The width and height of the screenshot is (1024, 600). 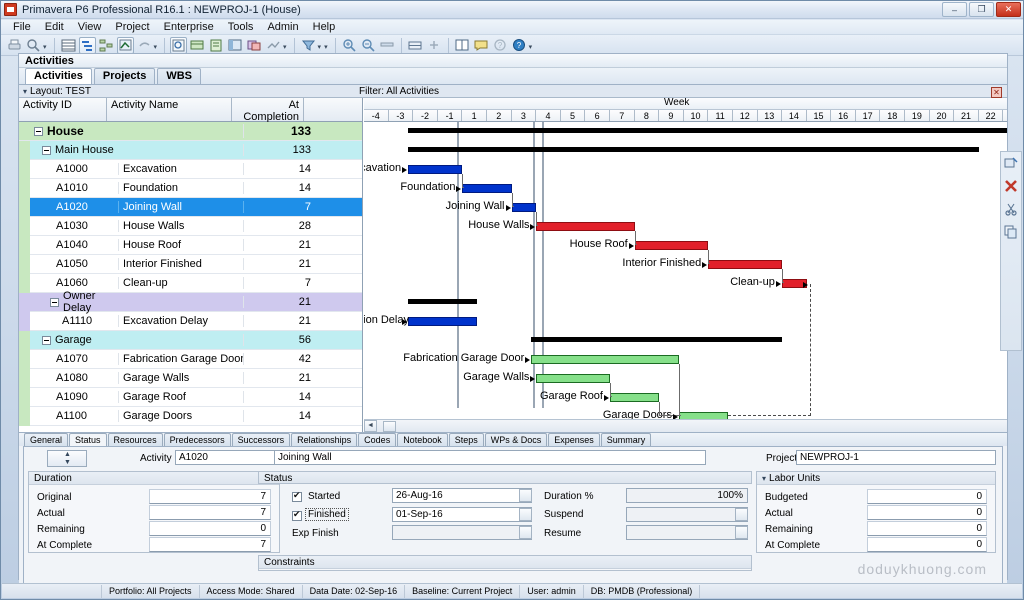 What do you see at coordinates (462, 532) in the screenshot?
I see `exp-finish-date-field` at bounding box center [462, 532].